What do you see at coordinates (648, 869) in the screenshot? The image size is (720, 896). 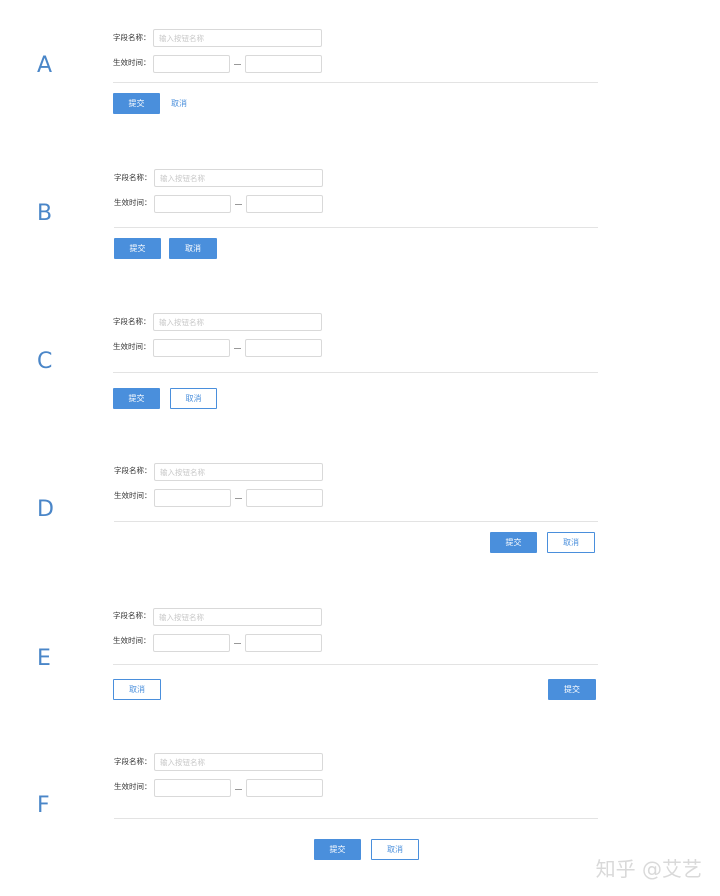 I see `watermark: 知乎 @艾艺` at bounding box center [648, 869].